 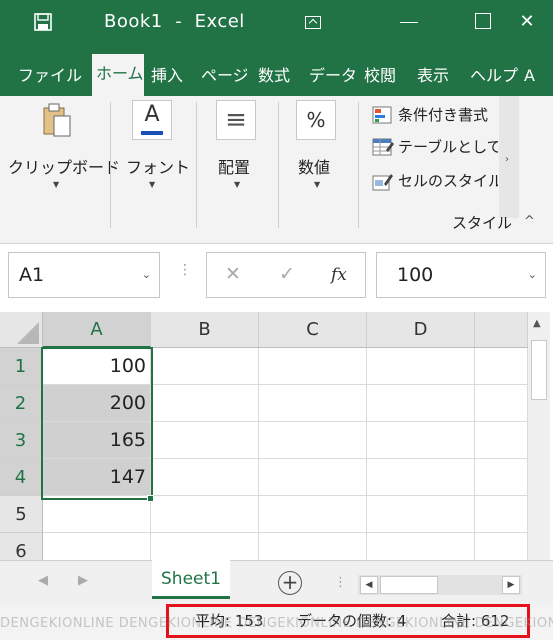 What do you see at coordinates (156, 156) in the screenshot?
I see `font-button: A フォント ▼` at bounding box center [156, 156].